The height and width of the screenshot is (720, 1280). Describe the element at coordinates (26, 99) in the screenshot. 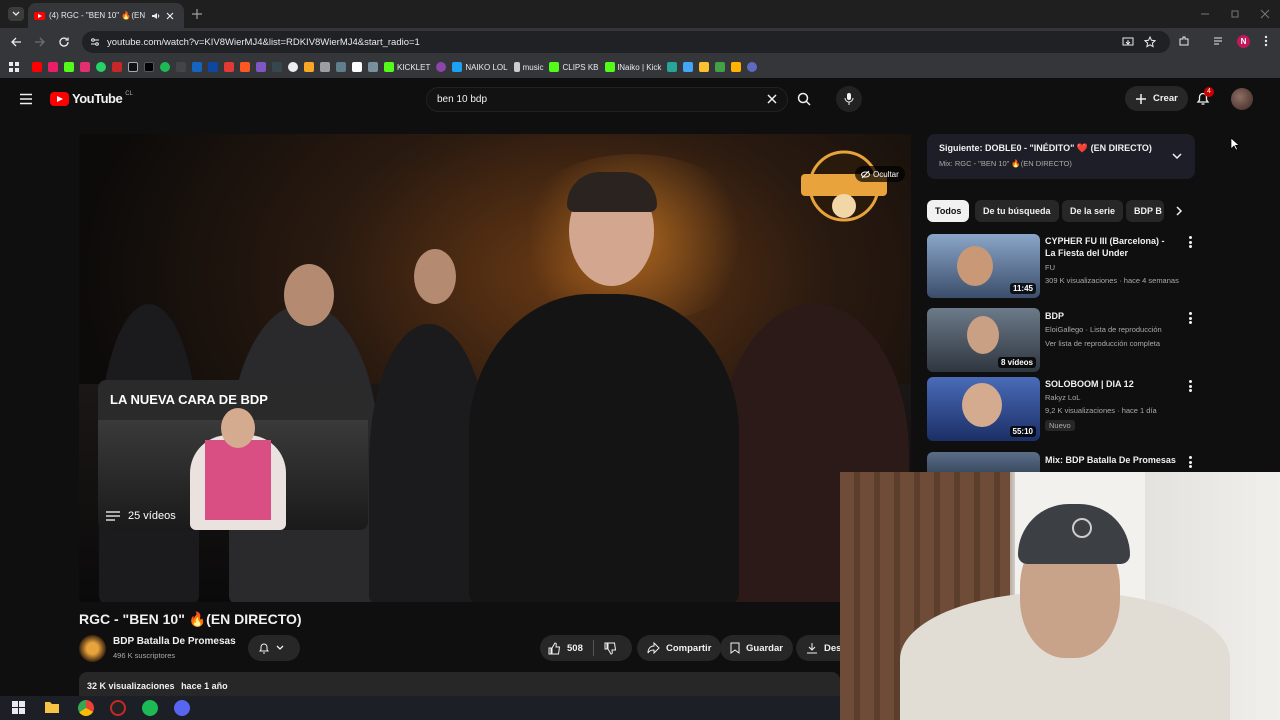

I see `menu-icon` at that location.